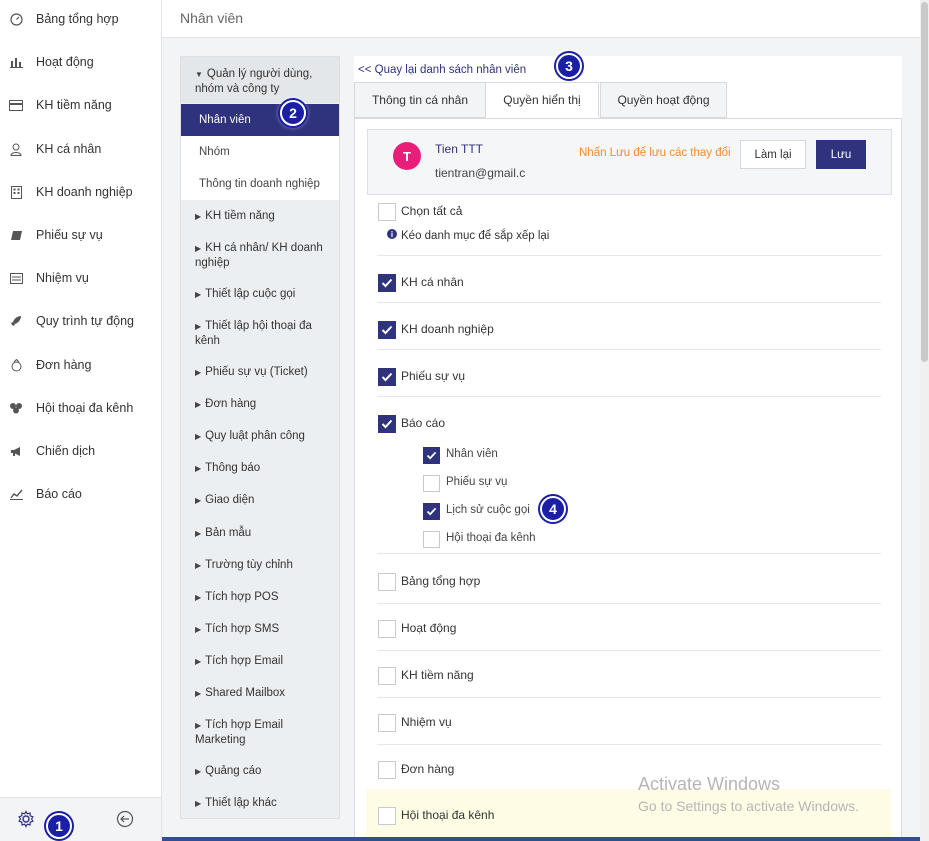  What do you see at coordinates (432, 282) in the screenshot?
I see `permission-label: KH cá nhân` at bounding box center [432, 282].